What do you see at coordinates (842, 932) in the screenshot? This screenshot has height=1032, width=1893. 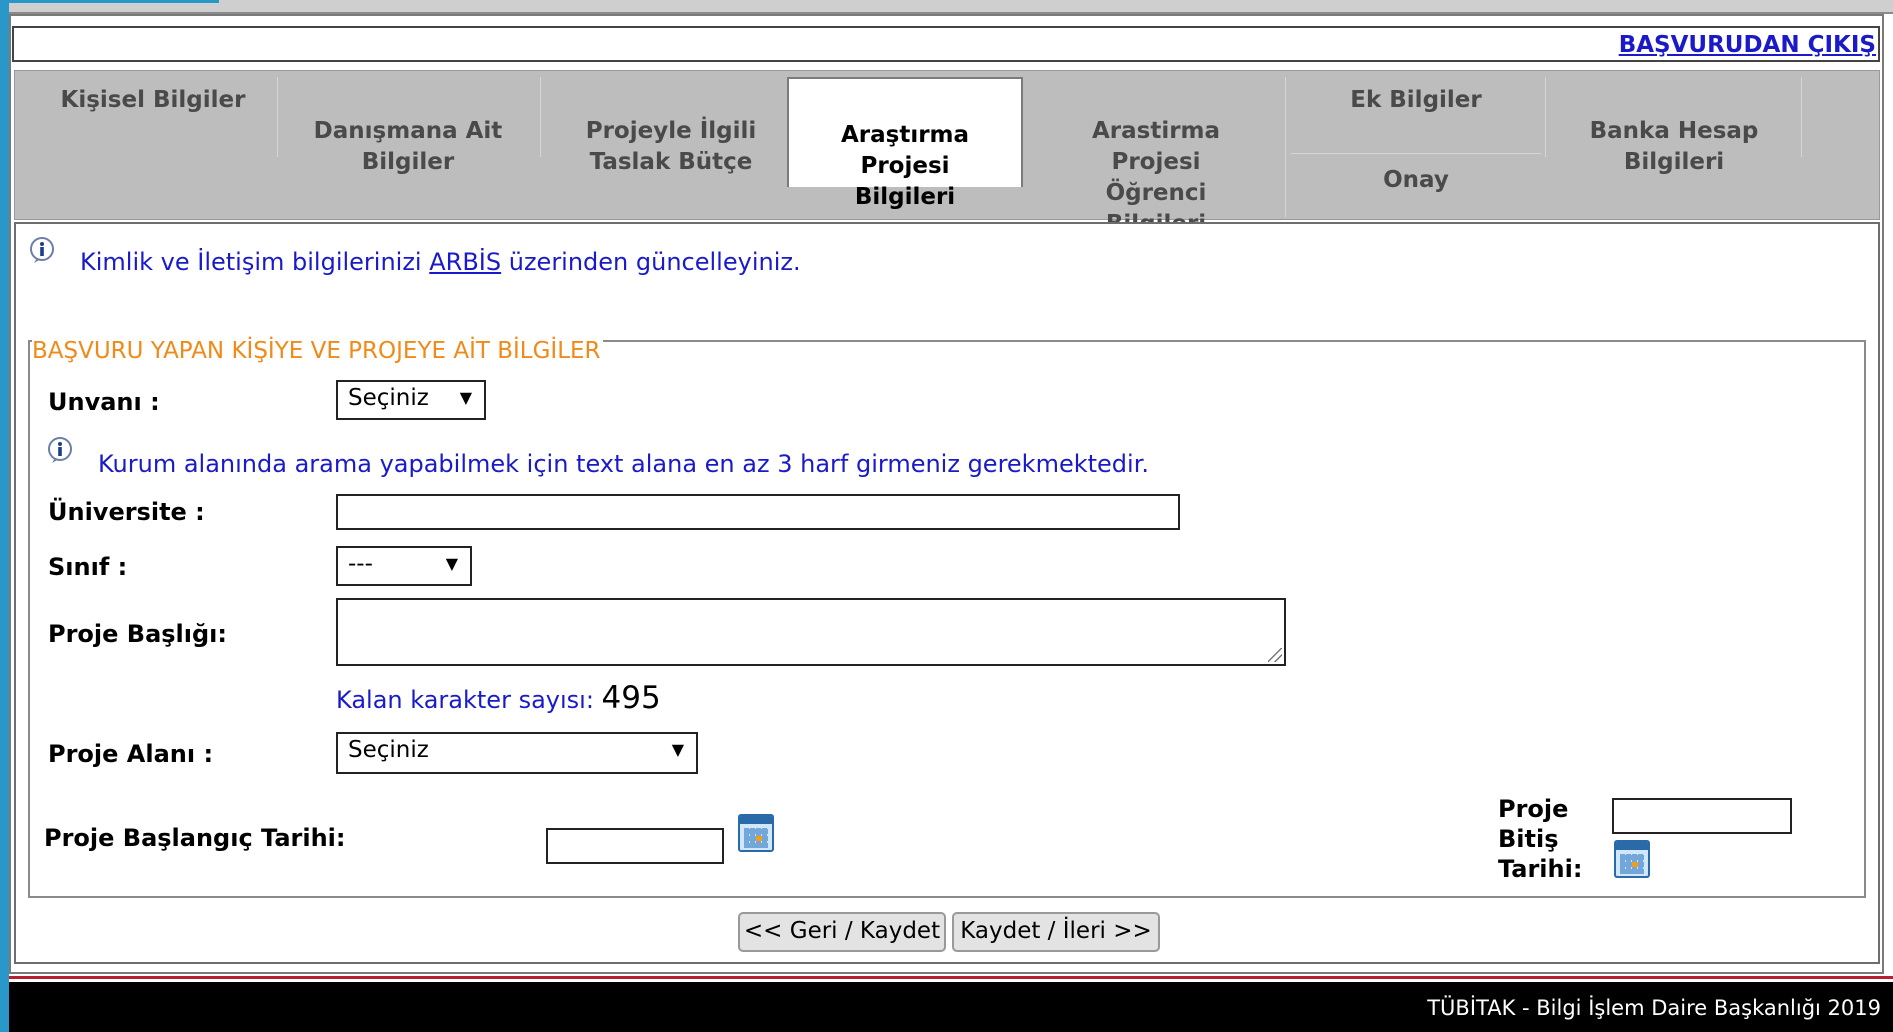 I see `back-save-button: << Geri / Kaydet` at bounding box center [842, 932].